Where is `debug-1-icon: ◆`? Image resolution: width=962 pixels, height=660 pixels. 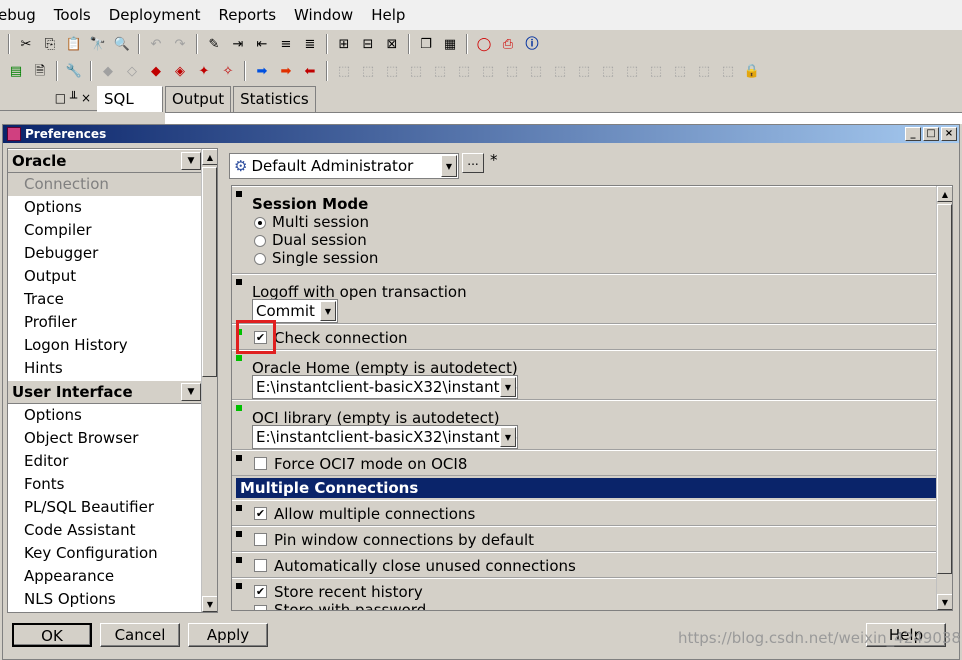
debug-1-icon: ◆ is located at coordinates (108, 71).